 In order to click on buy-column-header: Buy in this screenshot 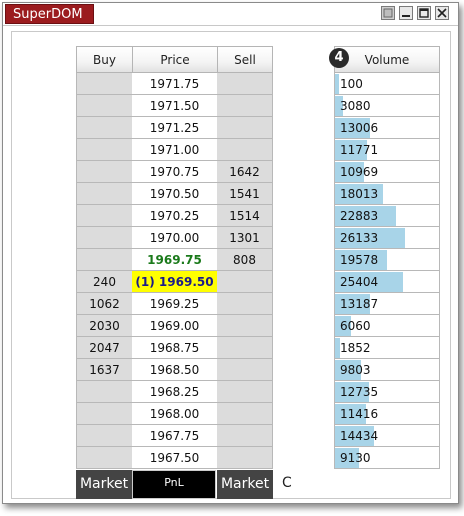, I will do `click(104, 59)`.